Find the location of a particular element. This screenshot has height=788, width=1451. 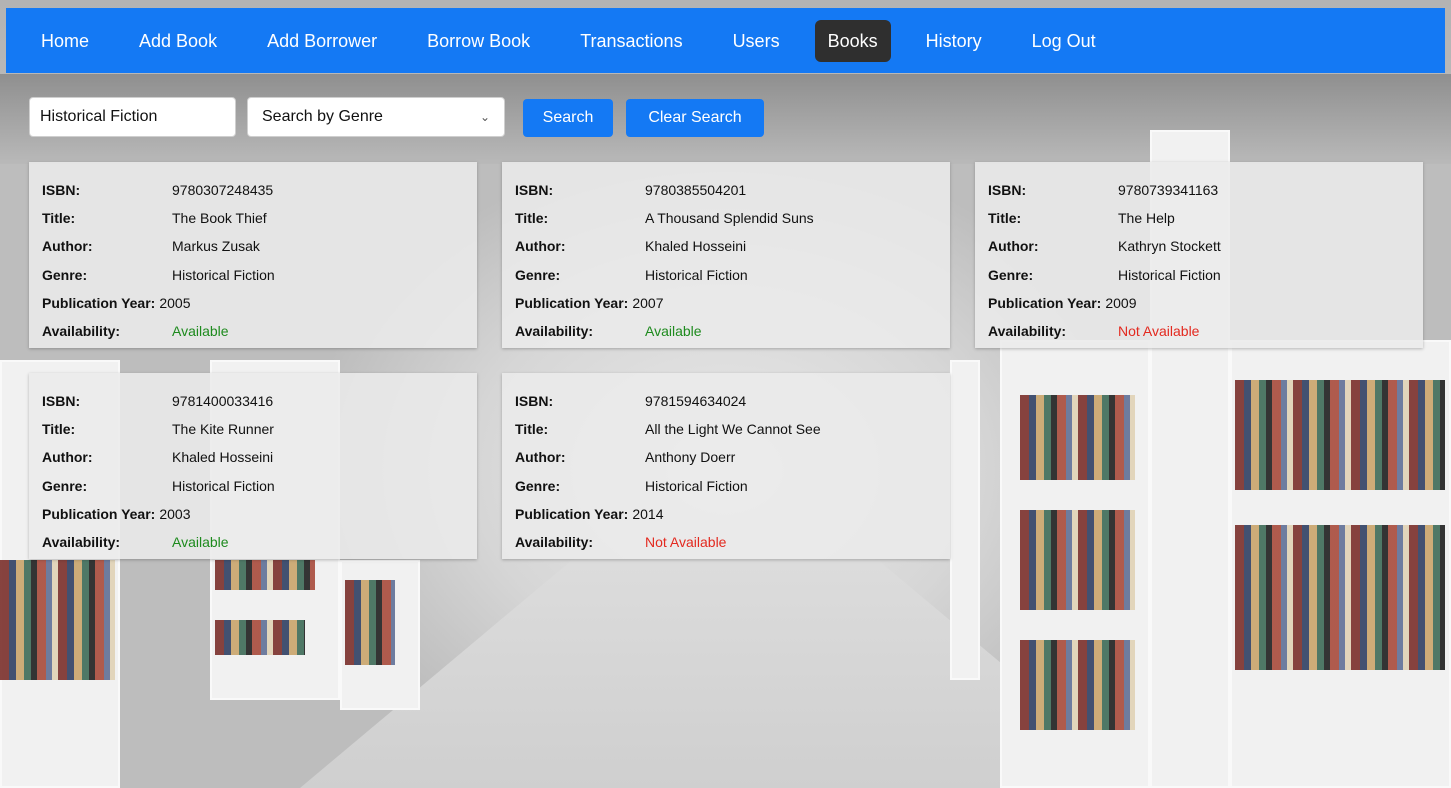

nav-home: Home is located at coordinates (65, 41).